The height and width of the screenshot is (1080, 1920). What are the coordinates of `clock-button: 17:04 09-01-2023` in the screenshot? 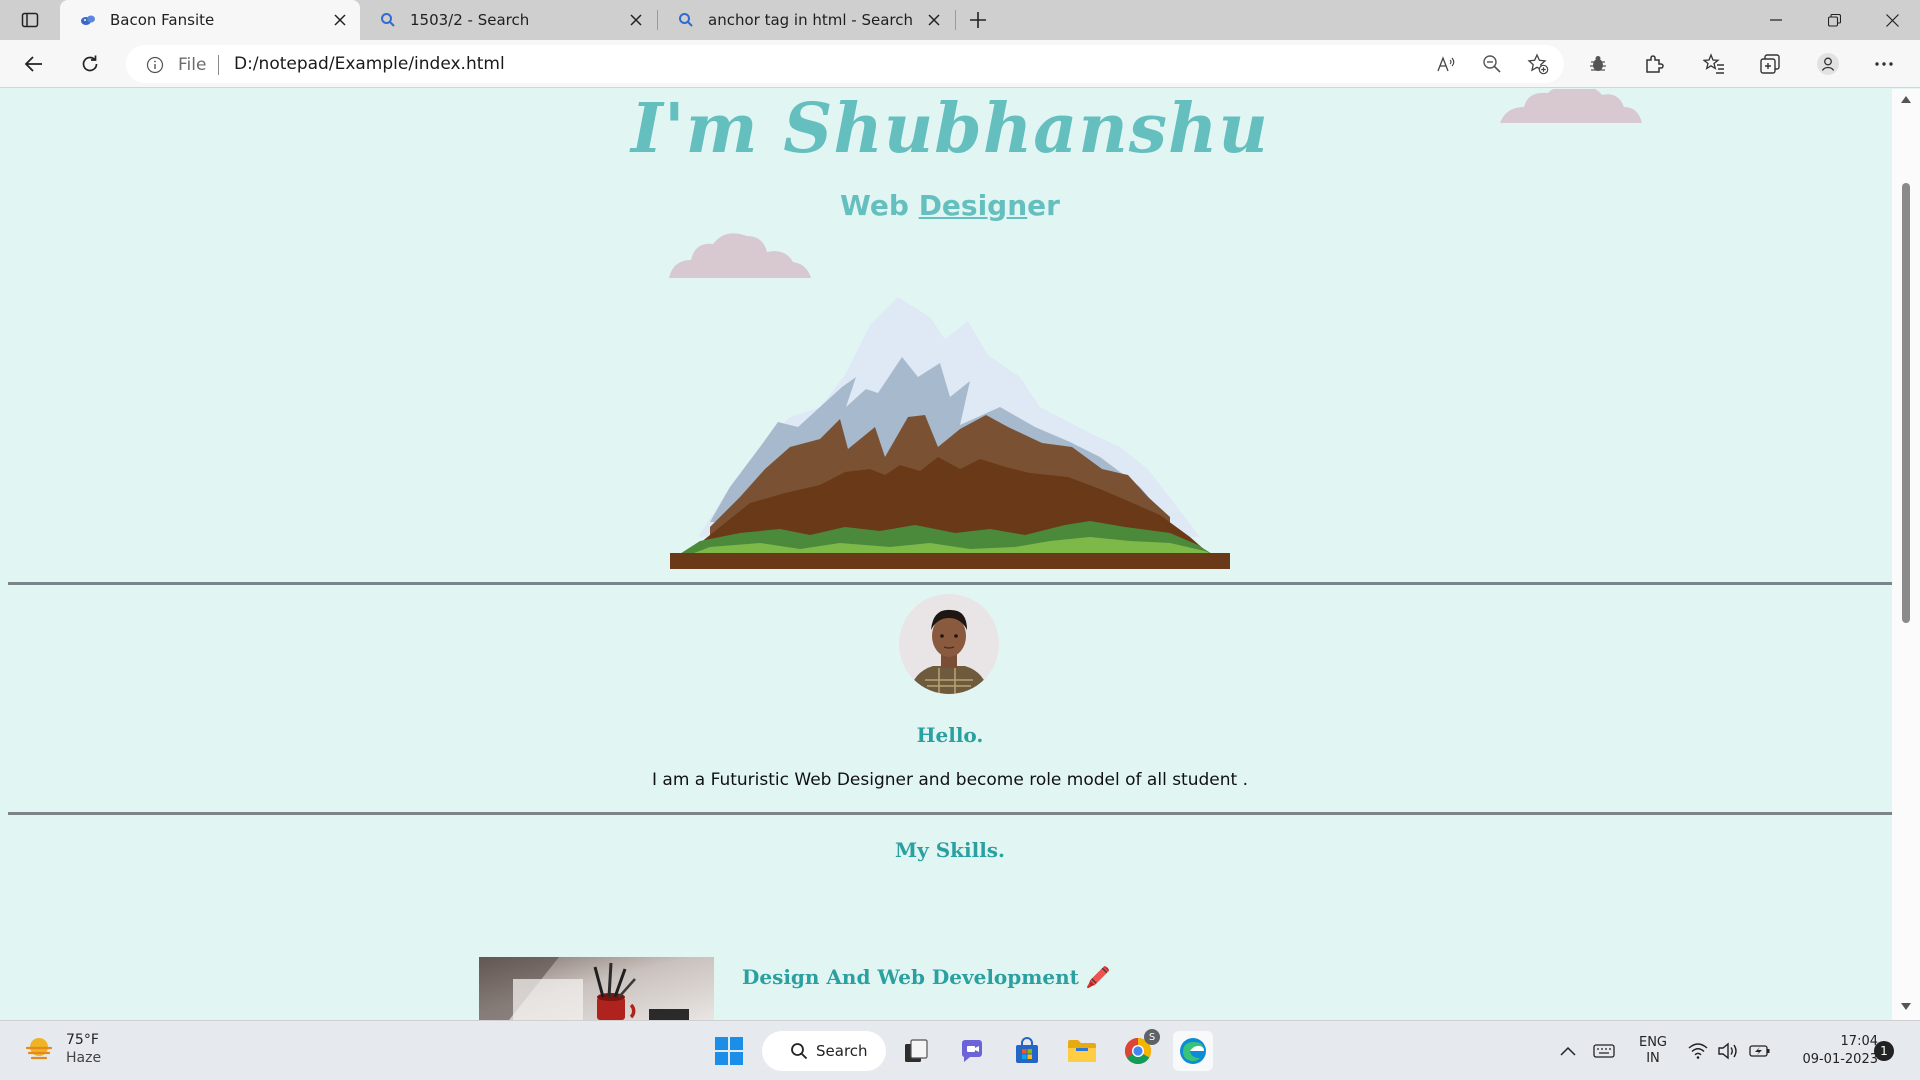 It's located at (1830, 1050).